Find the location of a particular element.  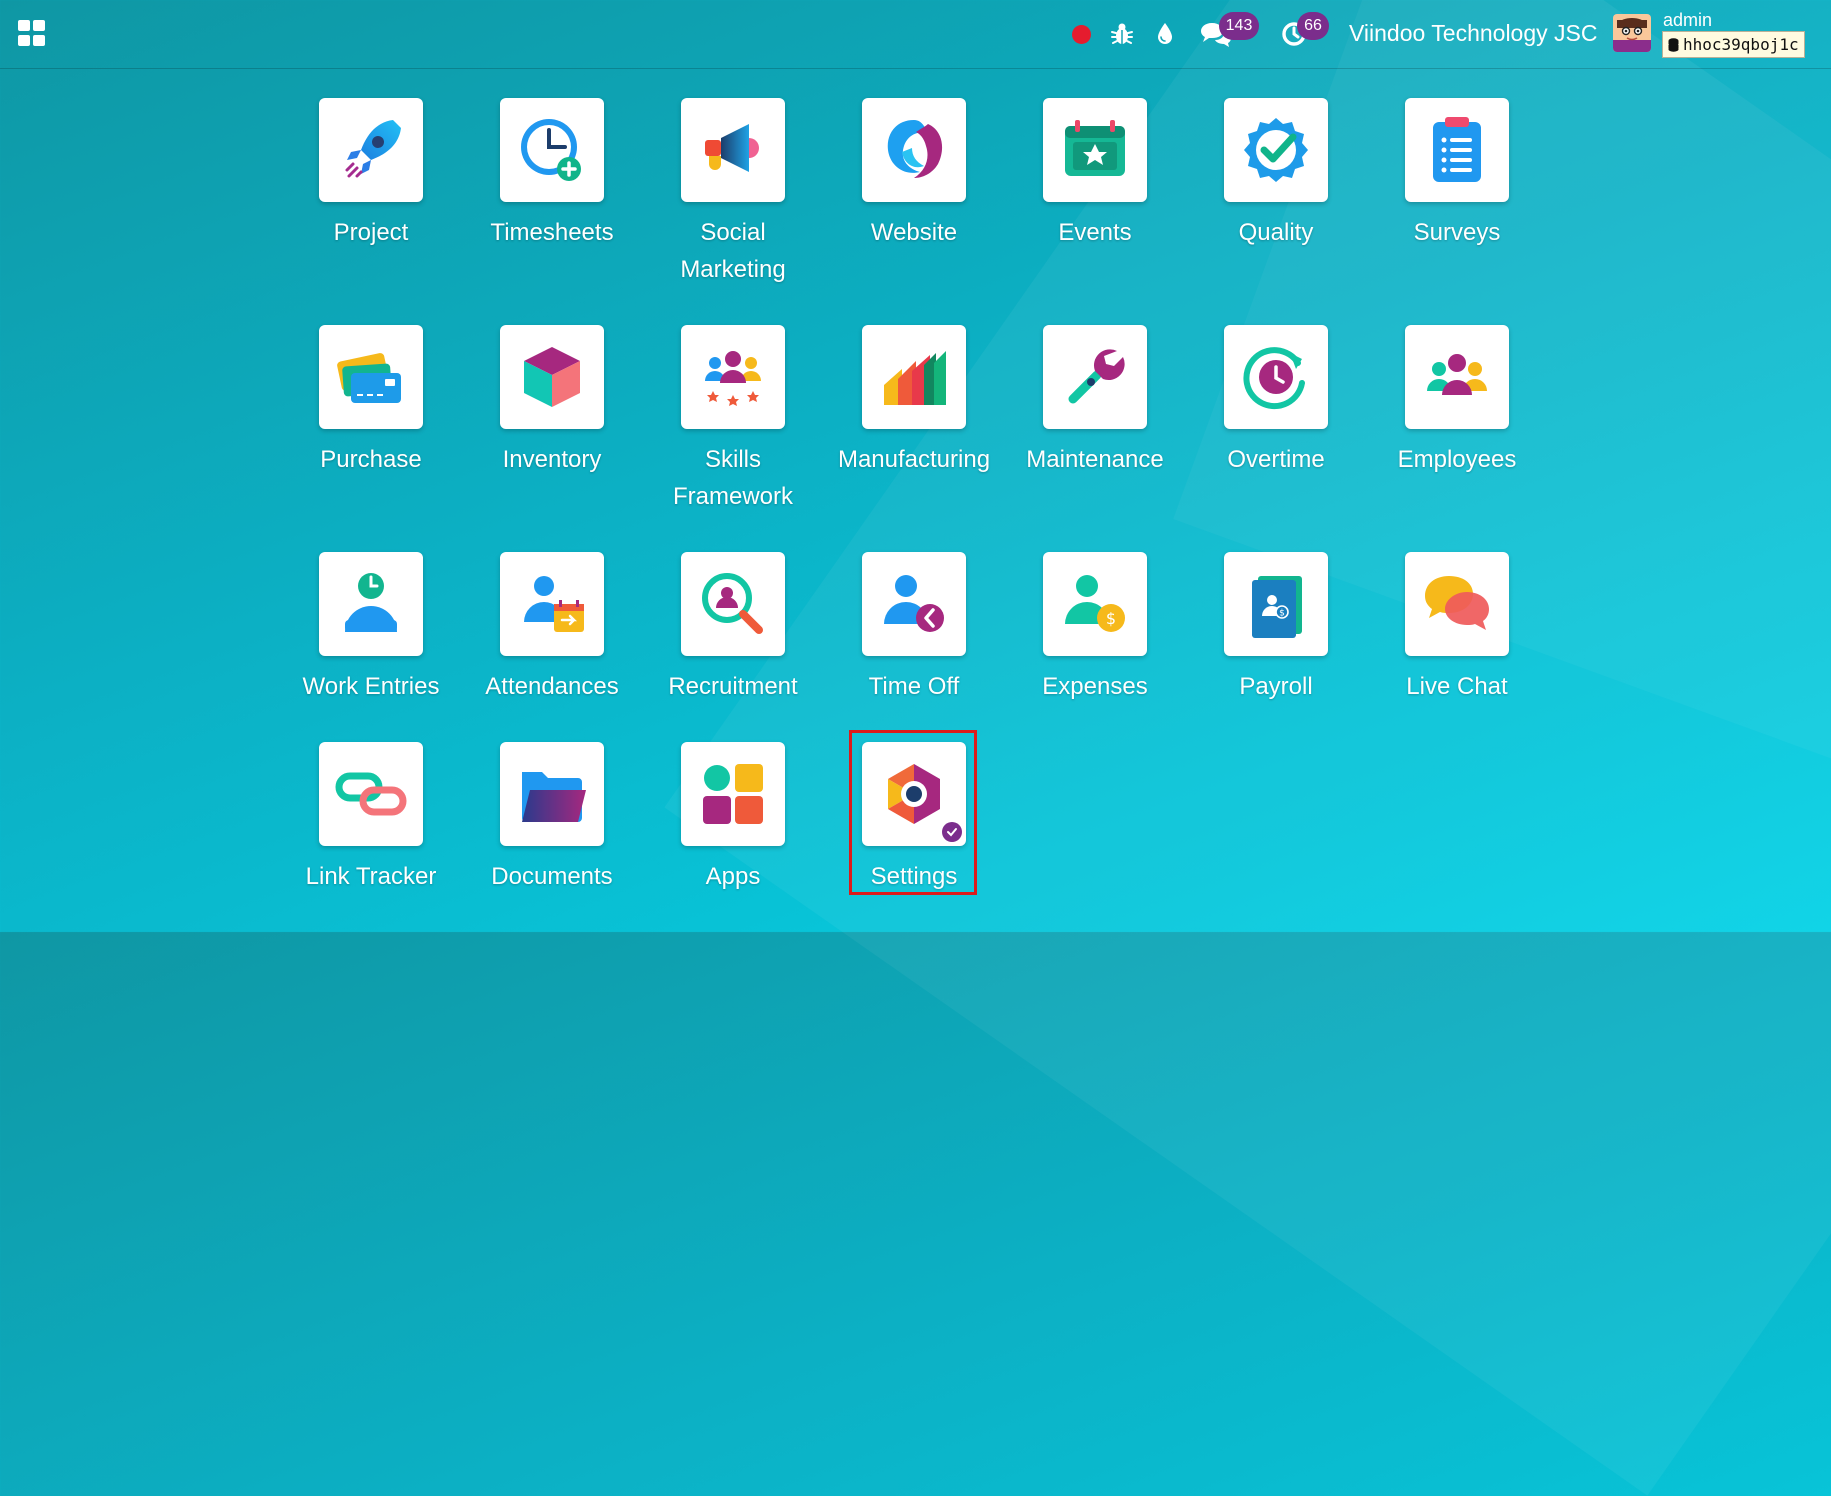

credit-cards-icon is located at coordinates (371, 377).